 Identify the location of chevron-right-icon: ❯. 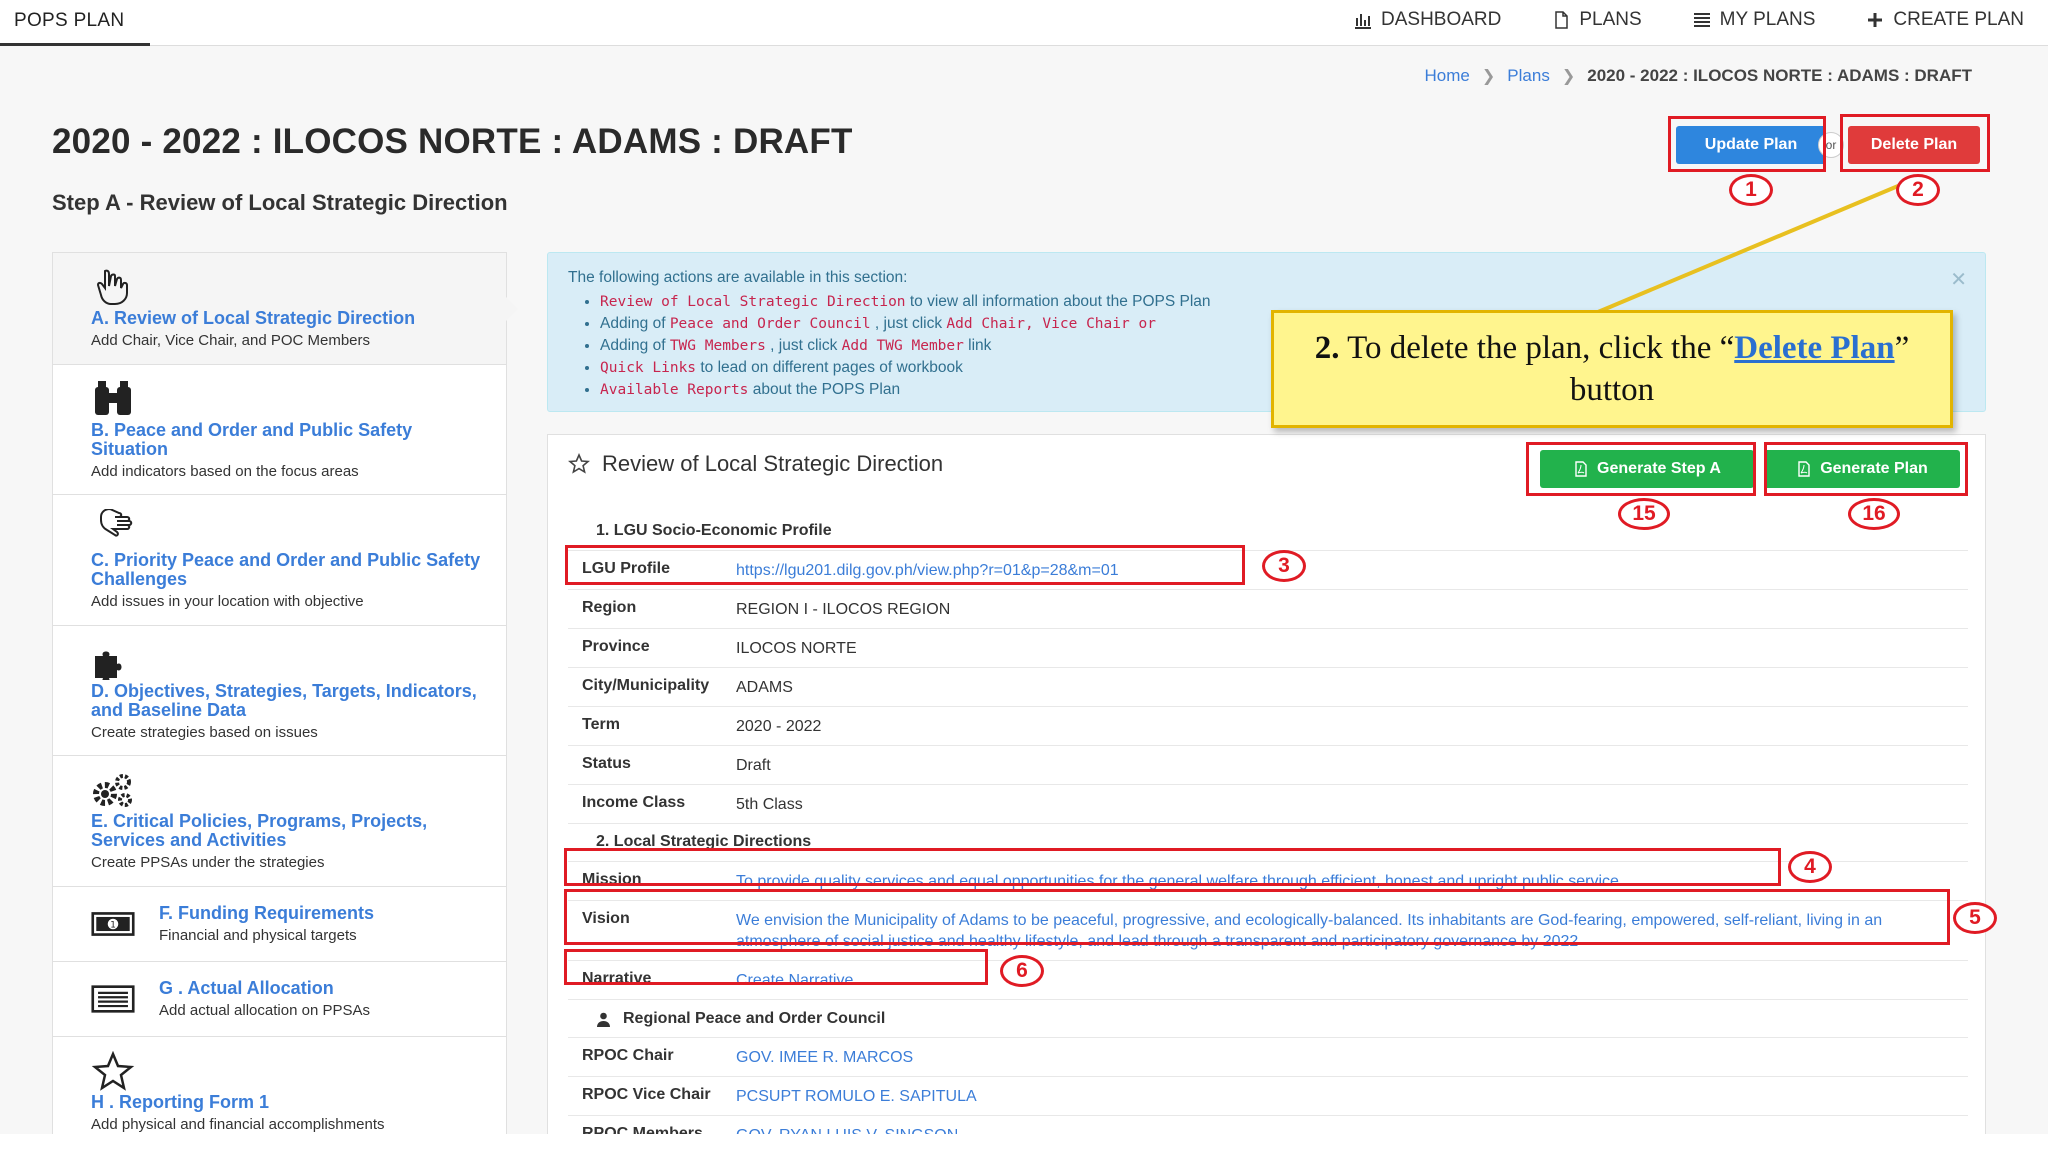
(1568, 76).